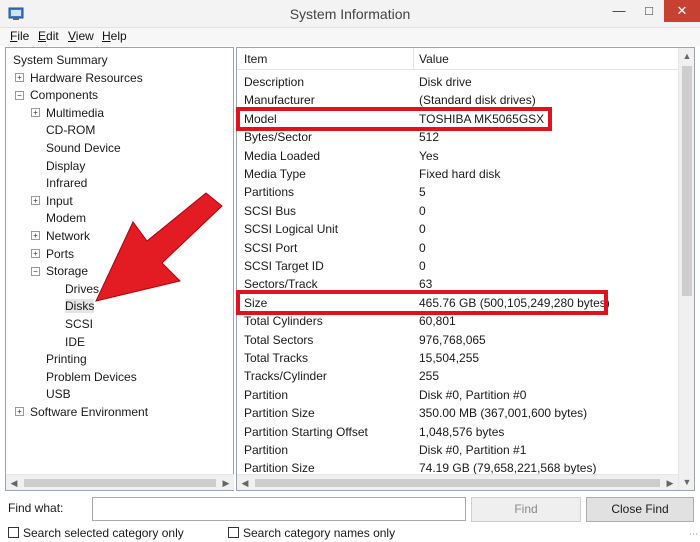 The width and height of the screenshot is (700, 542). What do you see at coordinates (682, 11) in the screenshot?
I see `close-icon: ✕` at bounding box center [682, 11].